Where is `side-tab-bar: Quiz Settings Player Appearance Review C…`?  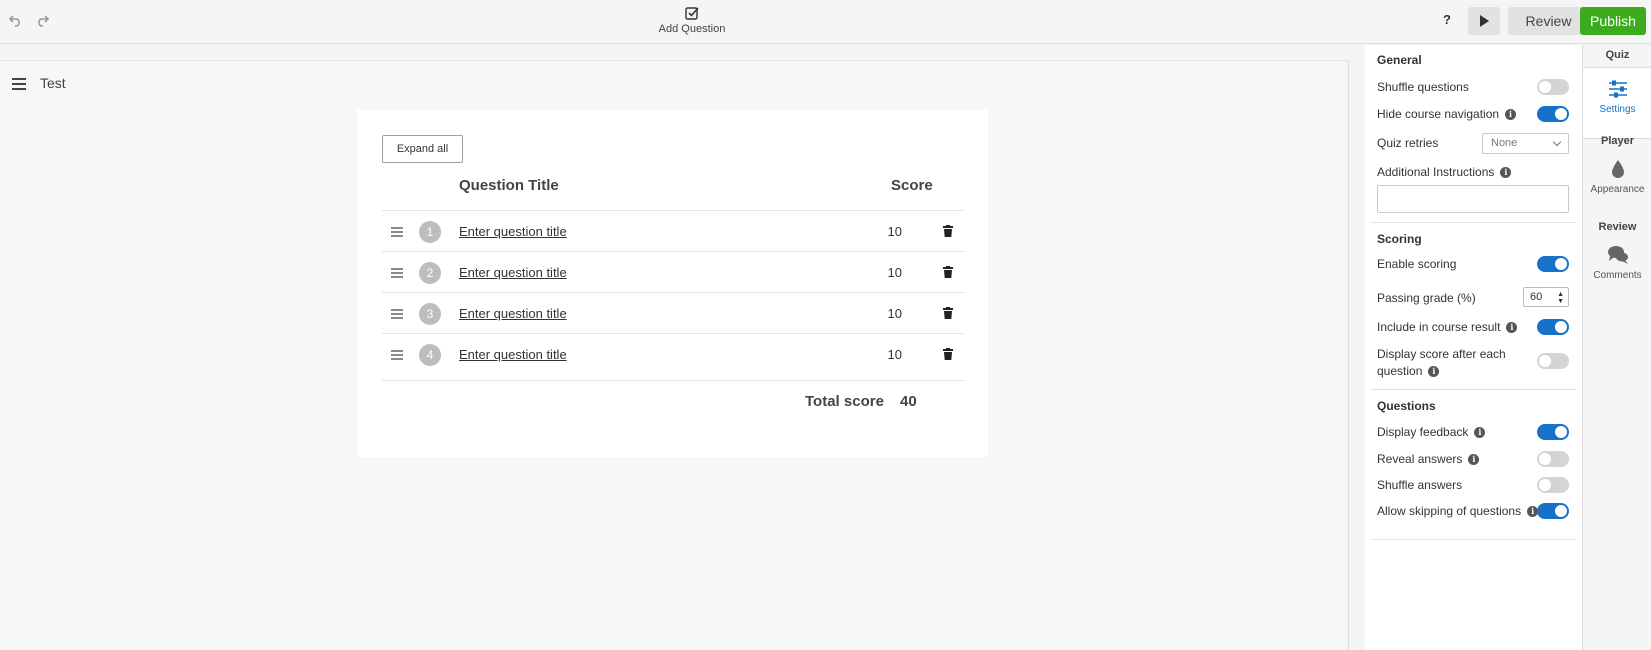
side-tab-bar: Quiz Settings Player Appearance Review C… is located at coordinates (1616, 347).